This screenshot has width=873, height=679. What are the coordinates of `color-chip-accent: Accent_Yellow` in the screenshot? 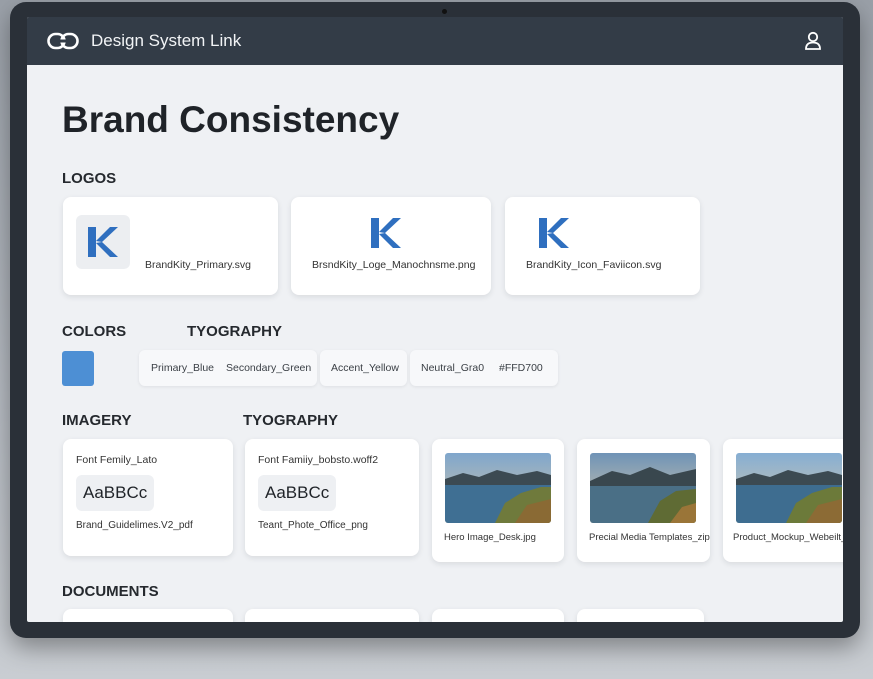 It's located at (363, 368).